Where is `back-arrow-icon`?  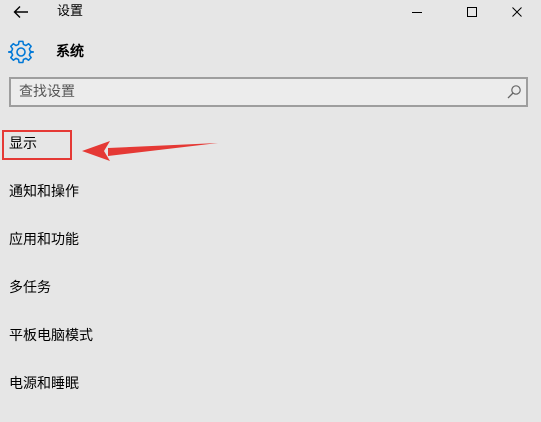
back-arrow-icon is located at coordinates (20, 12).